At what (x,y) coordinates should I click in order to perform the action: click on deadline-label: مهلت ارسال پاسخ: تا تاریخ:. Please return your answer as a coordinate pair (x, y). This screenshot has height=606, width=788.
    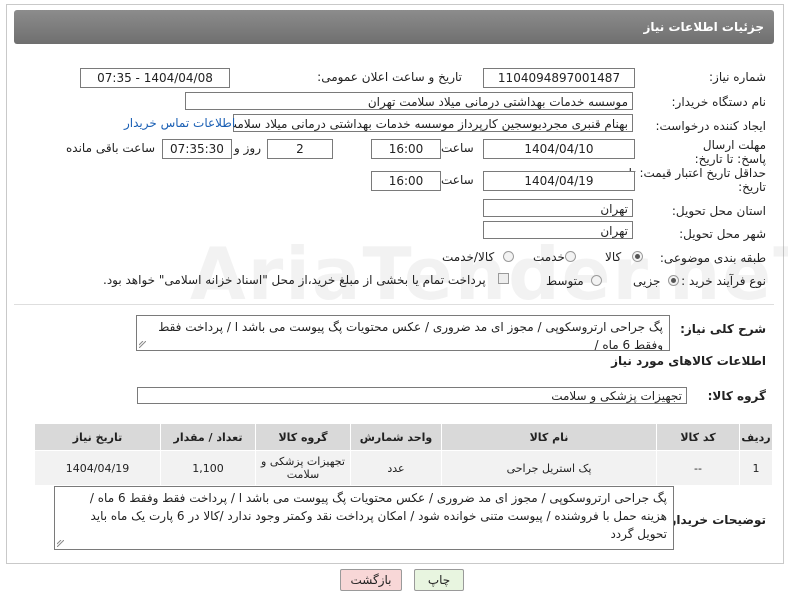
    Looking at the image, I should click on (730, 152).